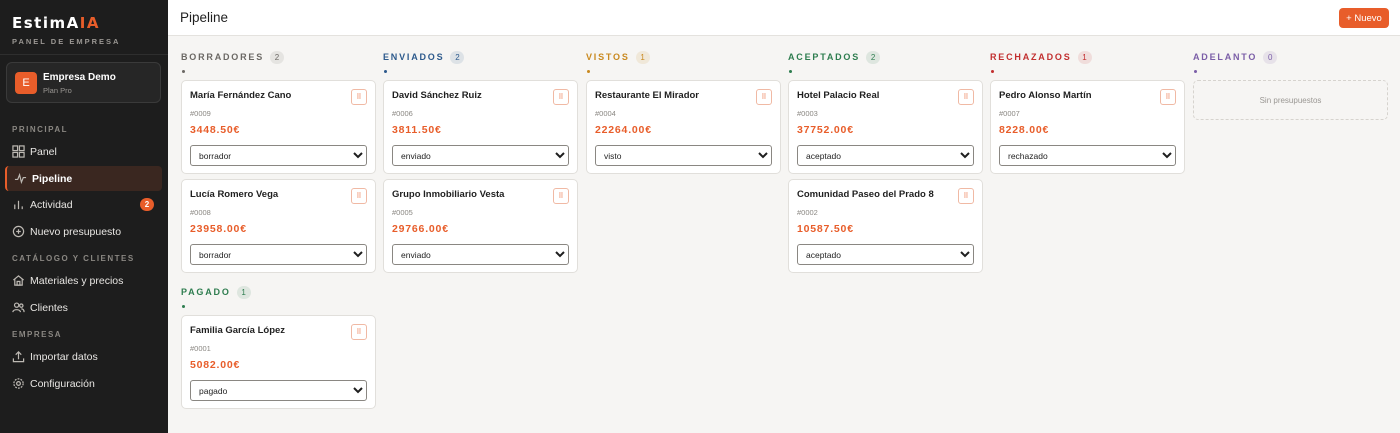 The height and width of the screenshot is (433, 1400). What do you see at coordinates (241, 95) in the screenshot?
I see `card-client-name: María Fernández Cano` at bounding box center [241, 95].